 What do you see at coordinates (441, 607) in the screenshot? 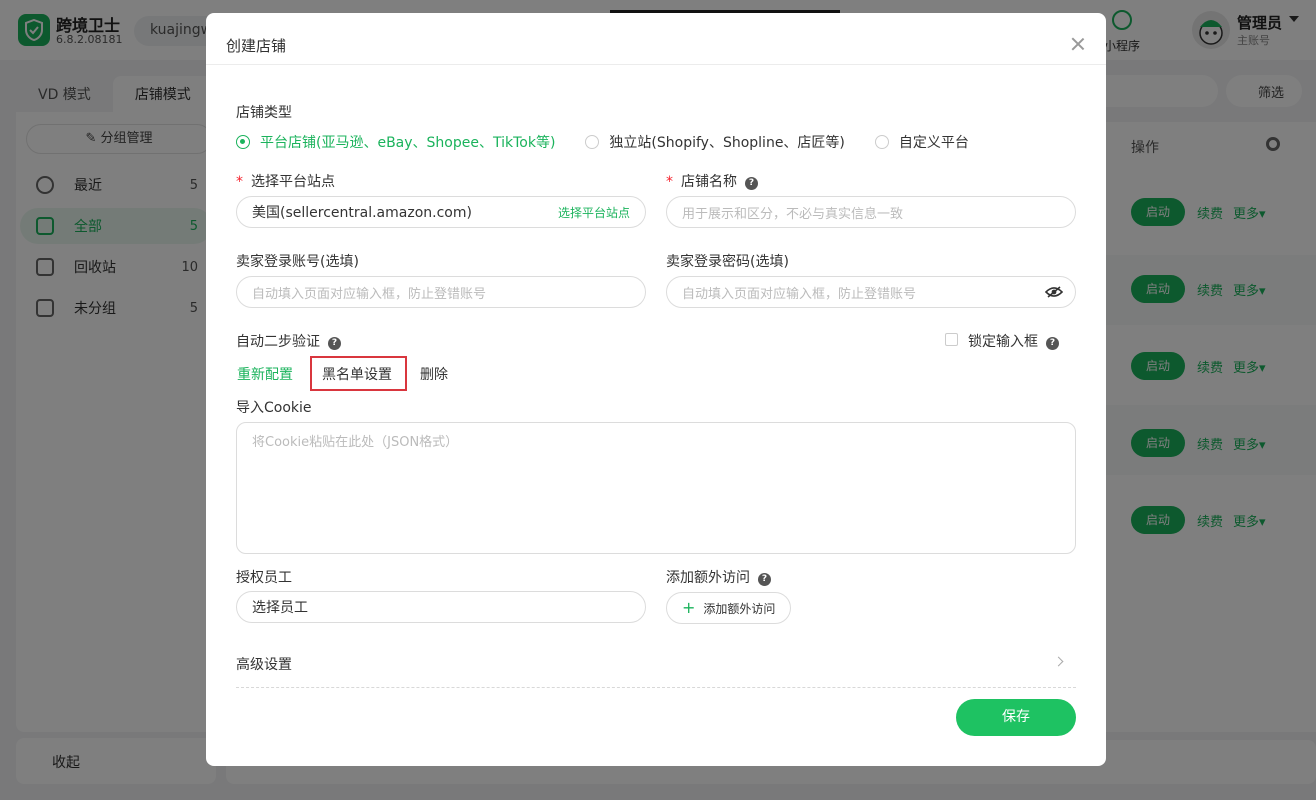
I see `staff-selector: 选择员工` at bounding box center [441, 607].